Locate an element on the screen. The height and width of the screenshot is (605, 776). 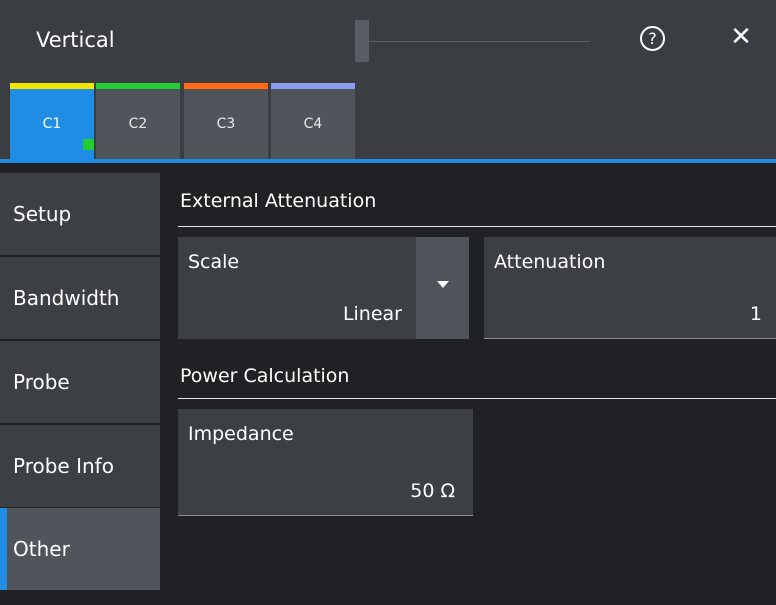
close-icon: ✕ is located at coordinates (741, 37).